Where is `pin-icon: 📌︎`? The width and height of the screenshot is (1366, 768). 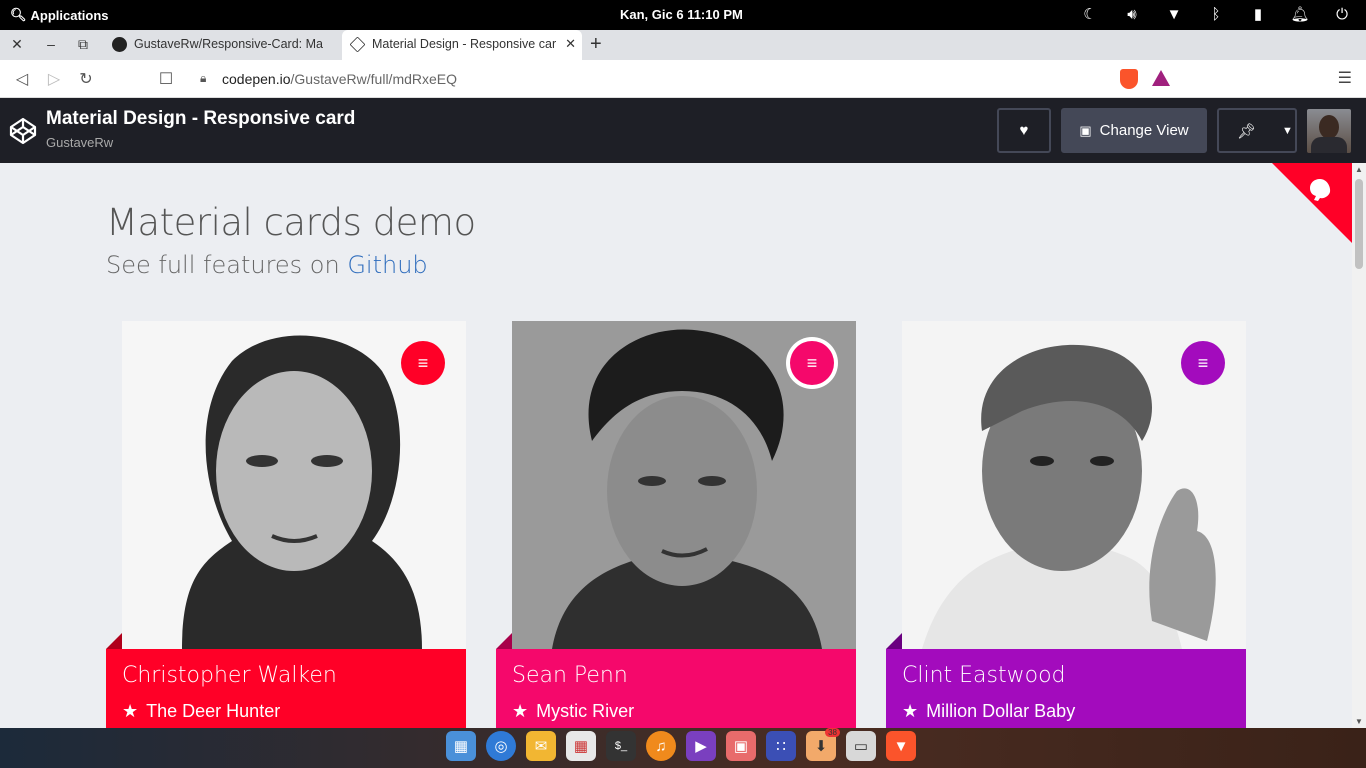
pin-icon: 📌︎ is located at coordinates (1246, 131).